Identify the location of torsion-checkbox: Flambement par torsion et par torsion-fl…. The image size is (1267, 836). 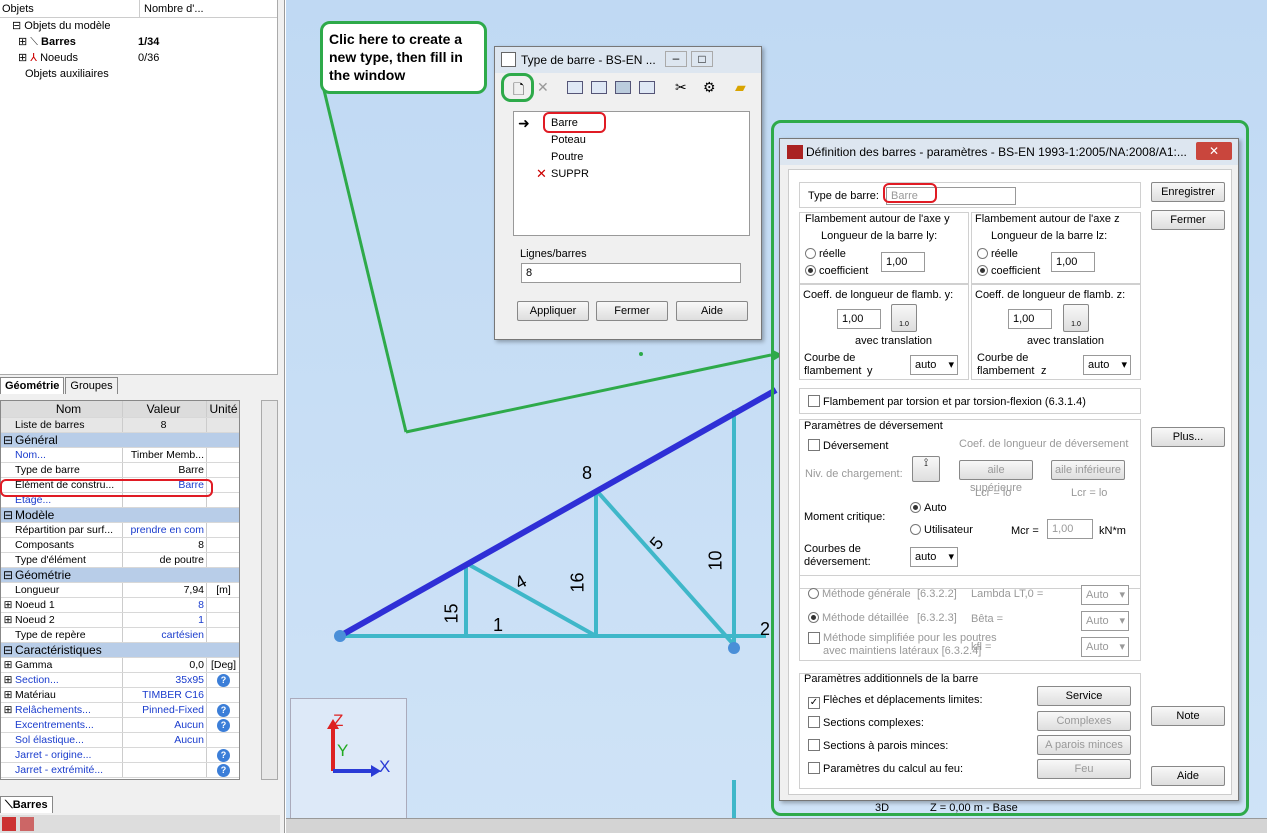
(947, 401).